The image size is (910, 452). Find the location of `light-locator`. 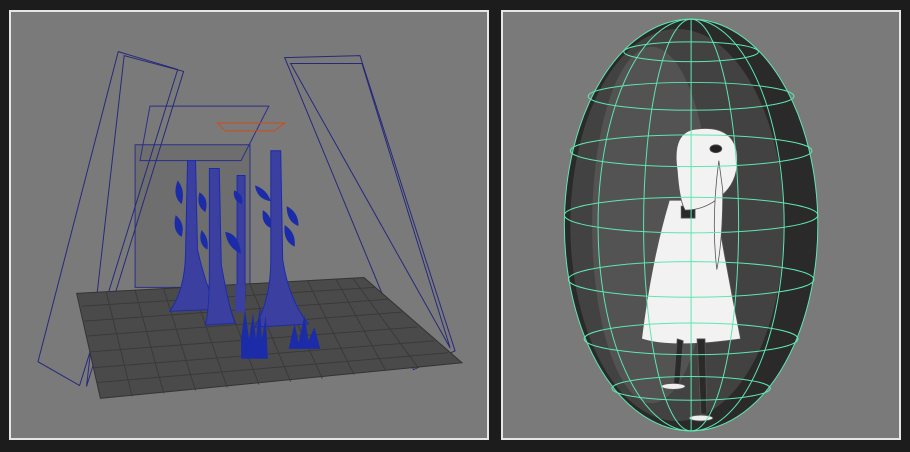

light-locator is located at coordinates (251, 127).